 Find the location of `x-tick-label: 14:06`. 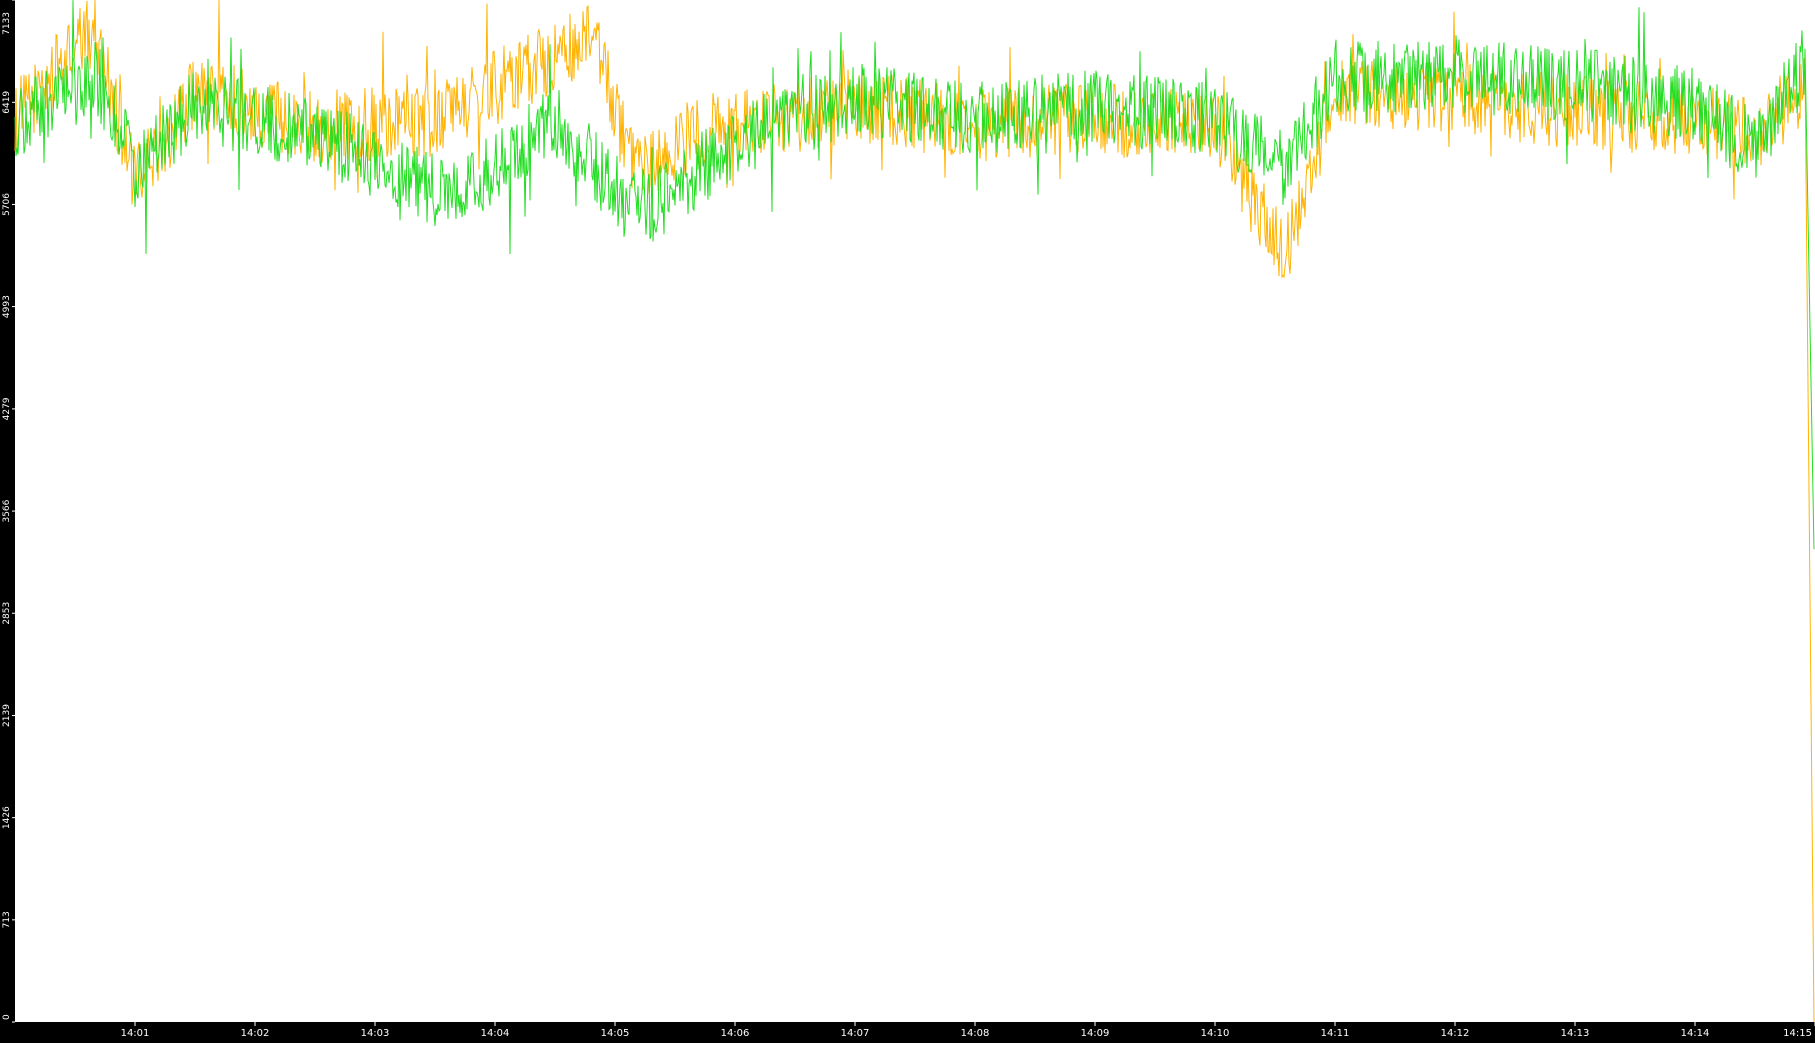

x-tick-label: 14:06 is located at coordinates (735, 1033).